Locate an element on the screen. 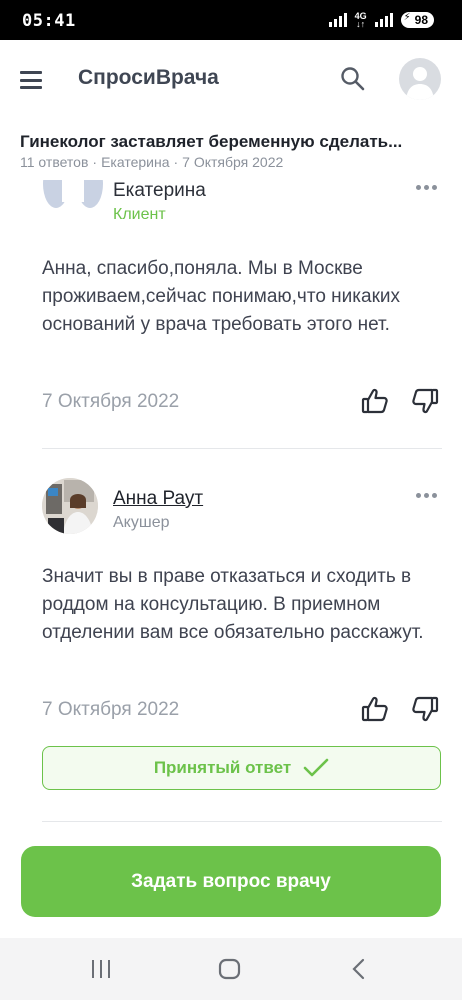 The height and width of the screenshot is (1000, 462). app-logo: СпросиВрача is located at coordinates (148, 78).